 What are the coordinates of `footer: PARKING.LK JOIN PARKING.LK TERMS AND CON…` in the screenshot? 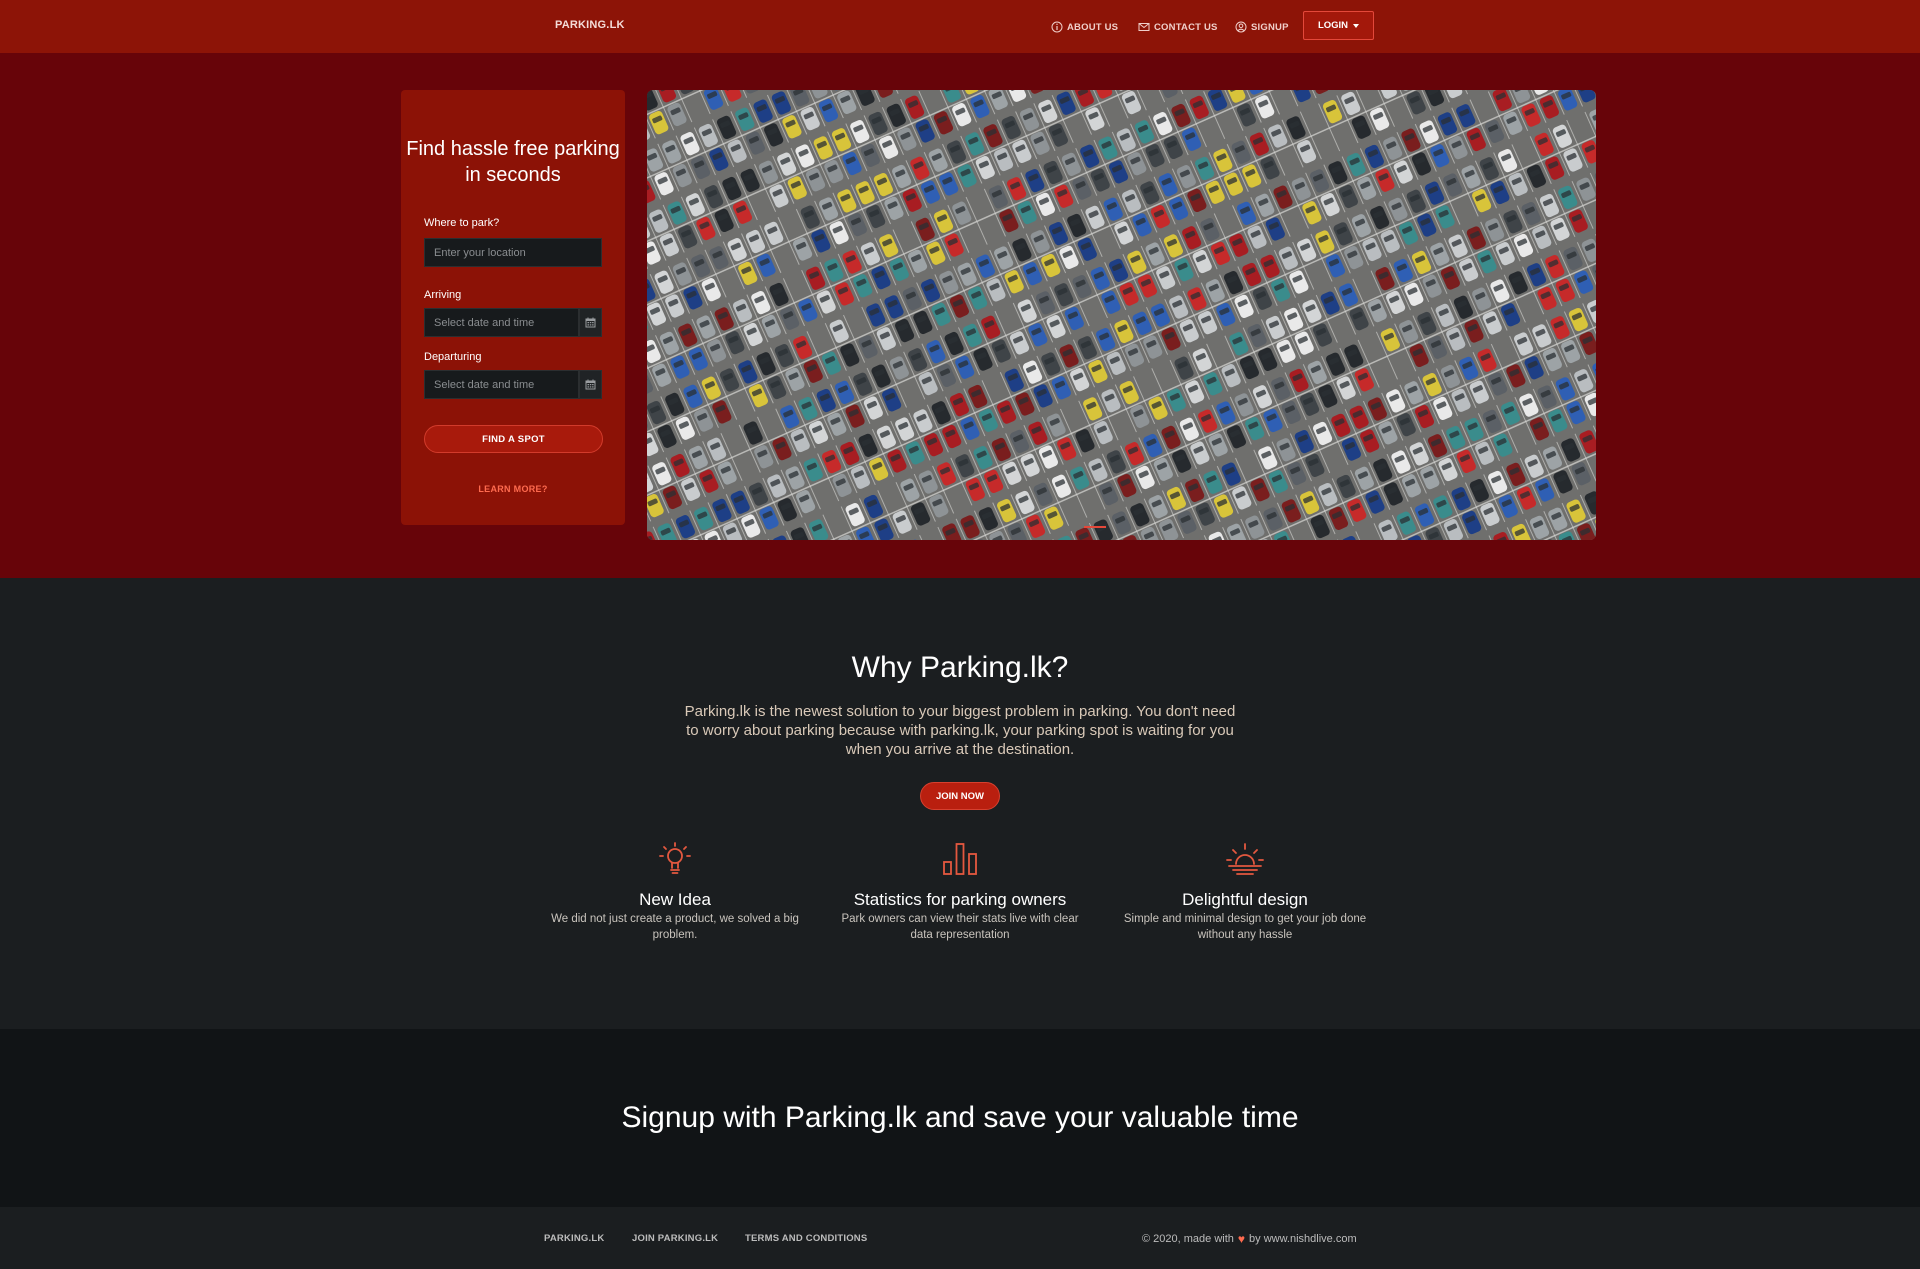 It's located at (960, 1238).